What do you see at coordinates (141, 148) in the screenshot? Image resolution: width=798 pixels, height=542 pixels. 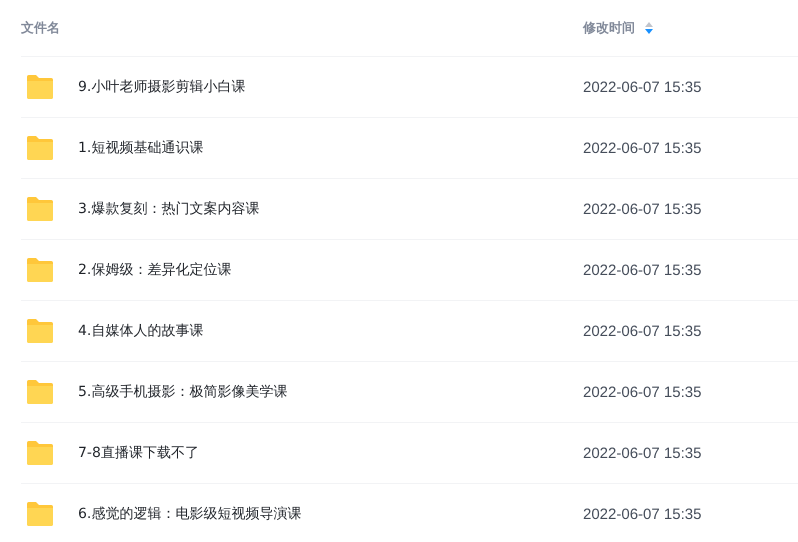 I see `folder-name: 1.短视频基础通识课` at bounding box center [141, 148].